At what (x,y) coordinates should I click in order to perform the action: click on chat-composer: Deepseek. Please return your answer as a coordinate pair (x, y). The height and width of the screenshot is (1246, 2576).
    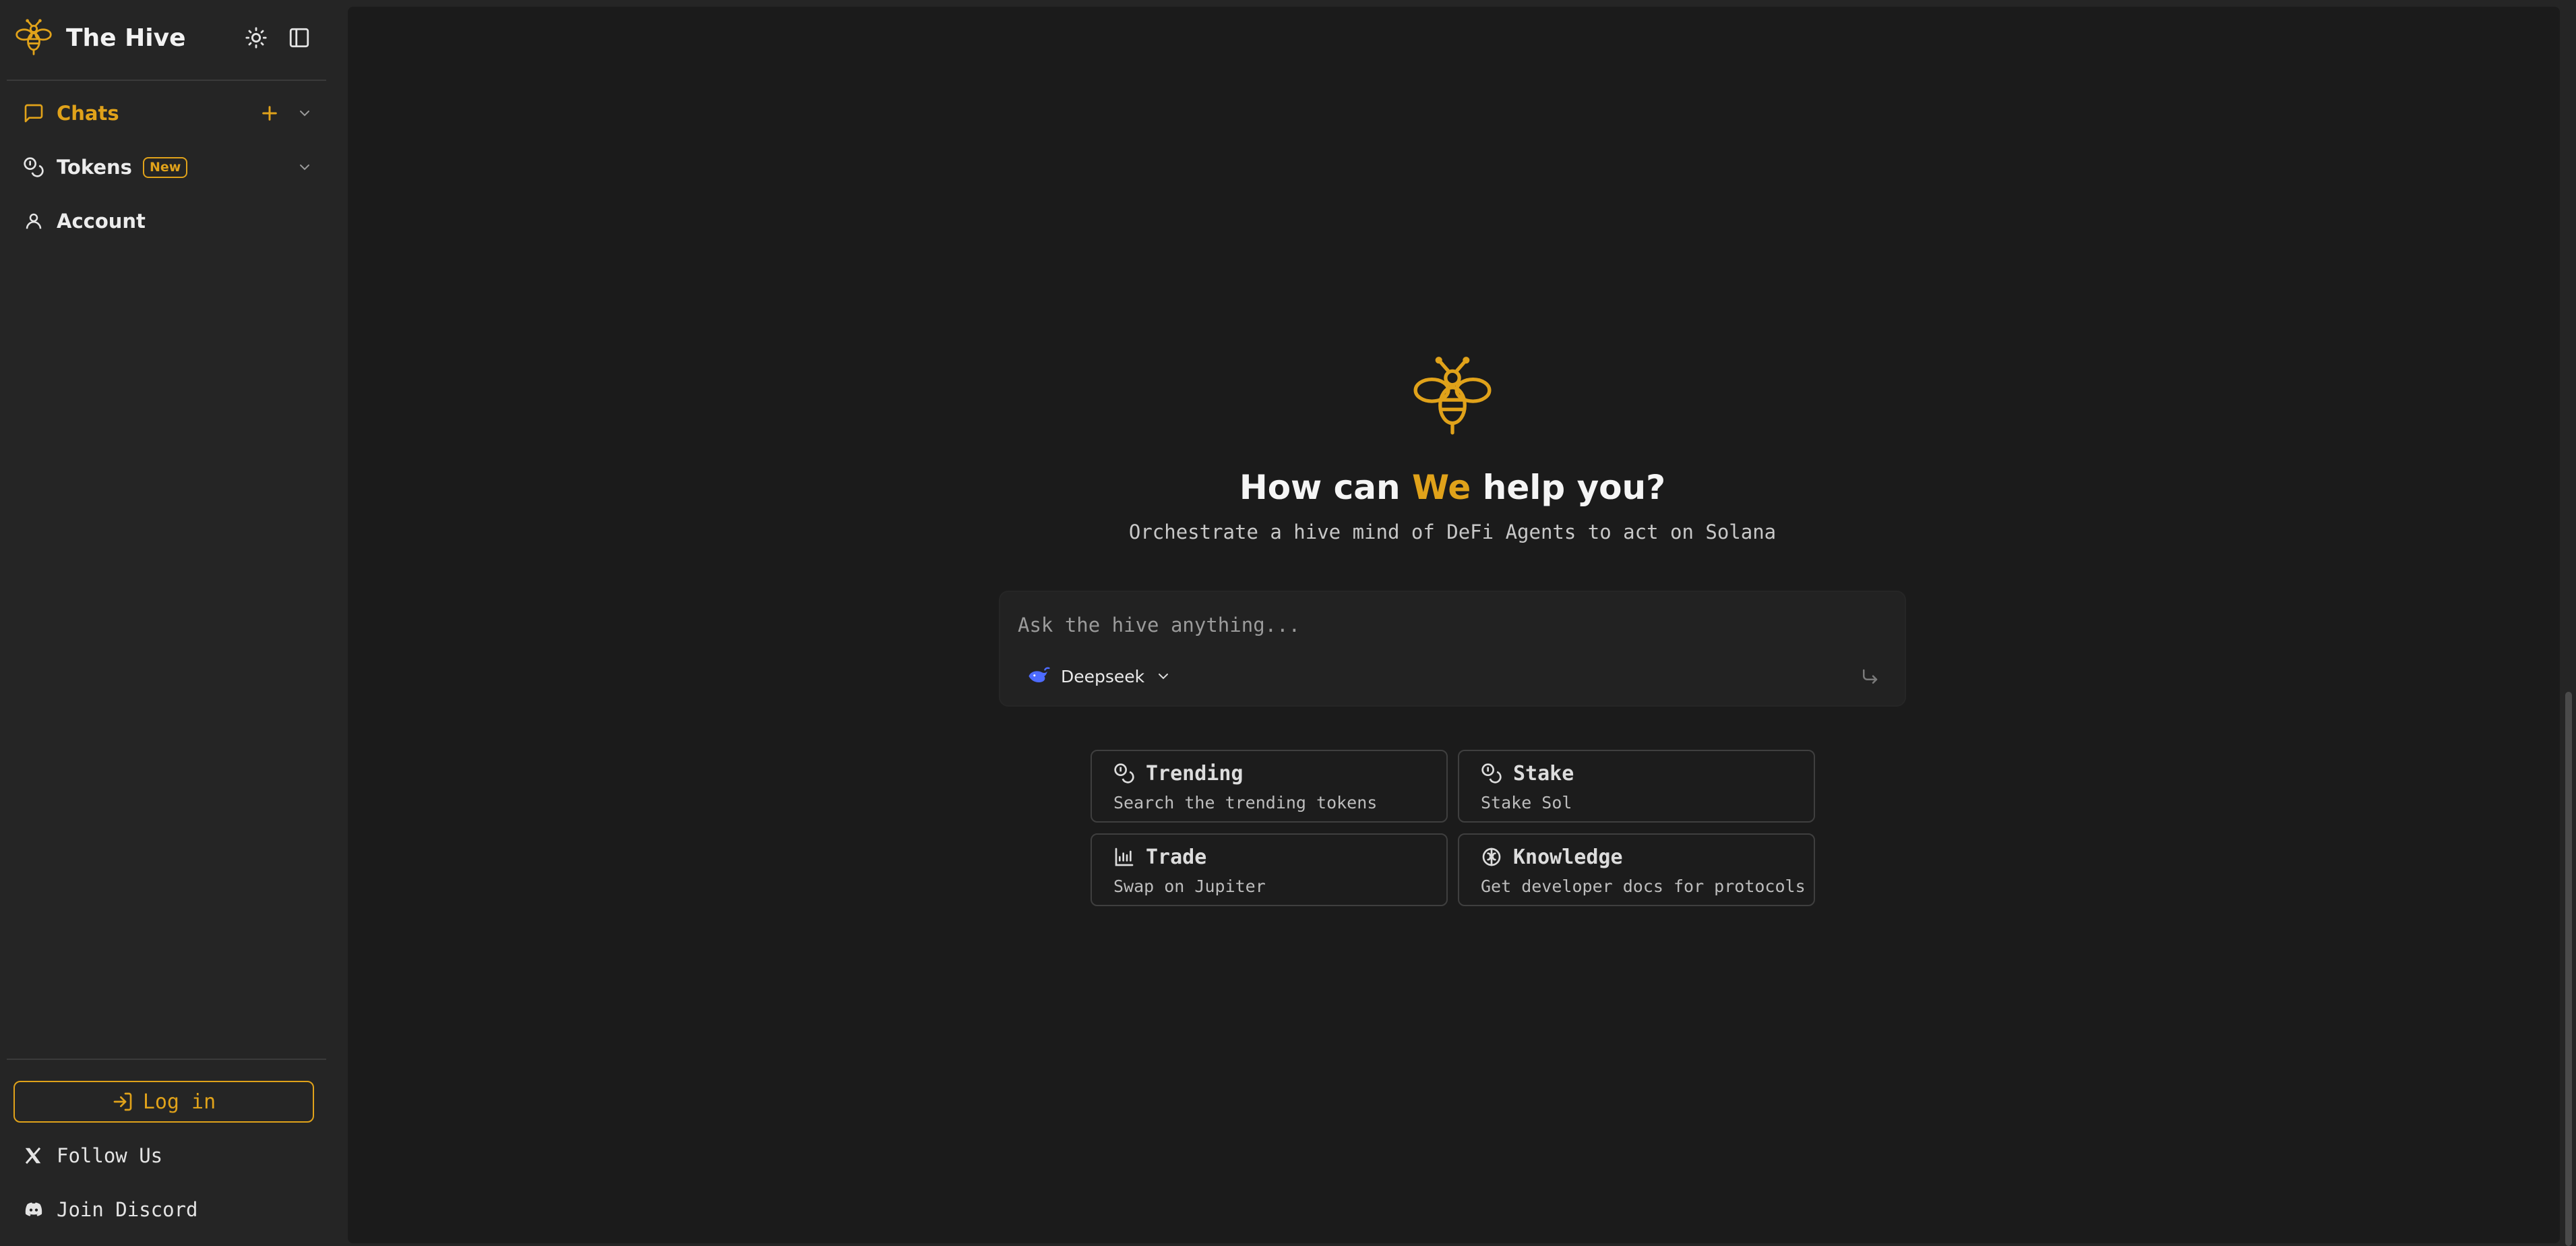
    Looking at the image, I should click on (1453, 649).